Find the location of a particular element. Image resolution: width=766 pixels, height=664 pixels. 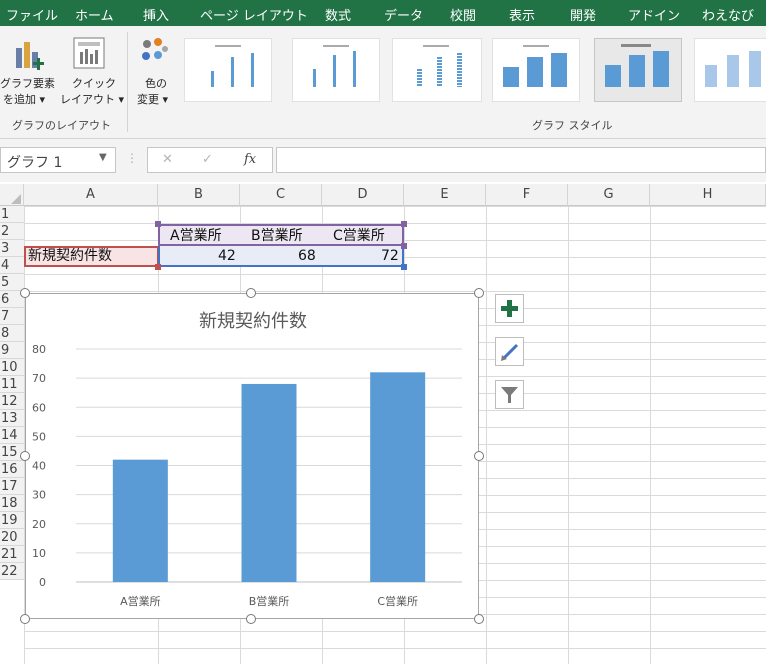

row-header-1: 1 is located at coordinates (12, 214).